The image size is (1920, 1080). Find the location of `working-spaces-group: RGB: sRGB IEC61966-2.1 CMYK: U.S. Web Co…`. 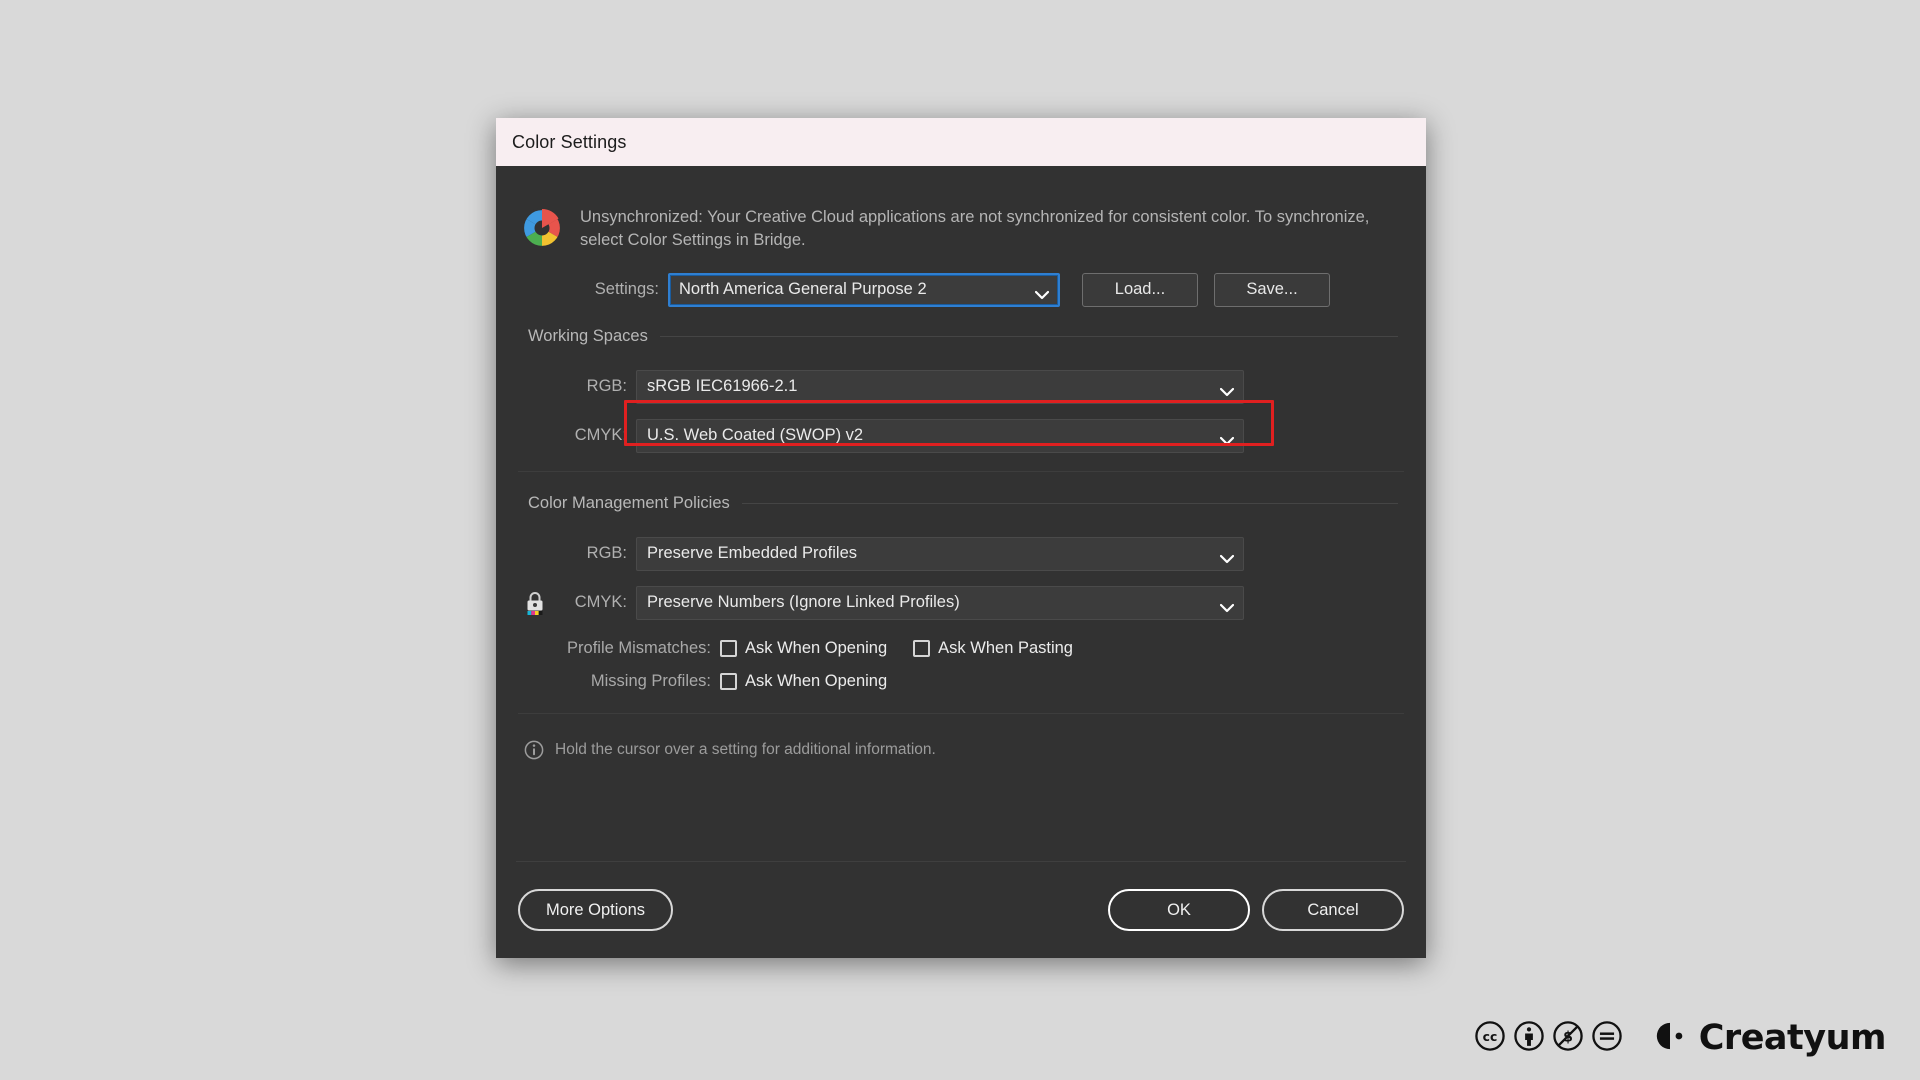

working-spaces-group: RGB: sRGB IEC61966-2.1 CMYK: U.S. Web Co… is located at coordinates (961, 411).